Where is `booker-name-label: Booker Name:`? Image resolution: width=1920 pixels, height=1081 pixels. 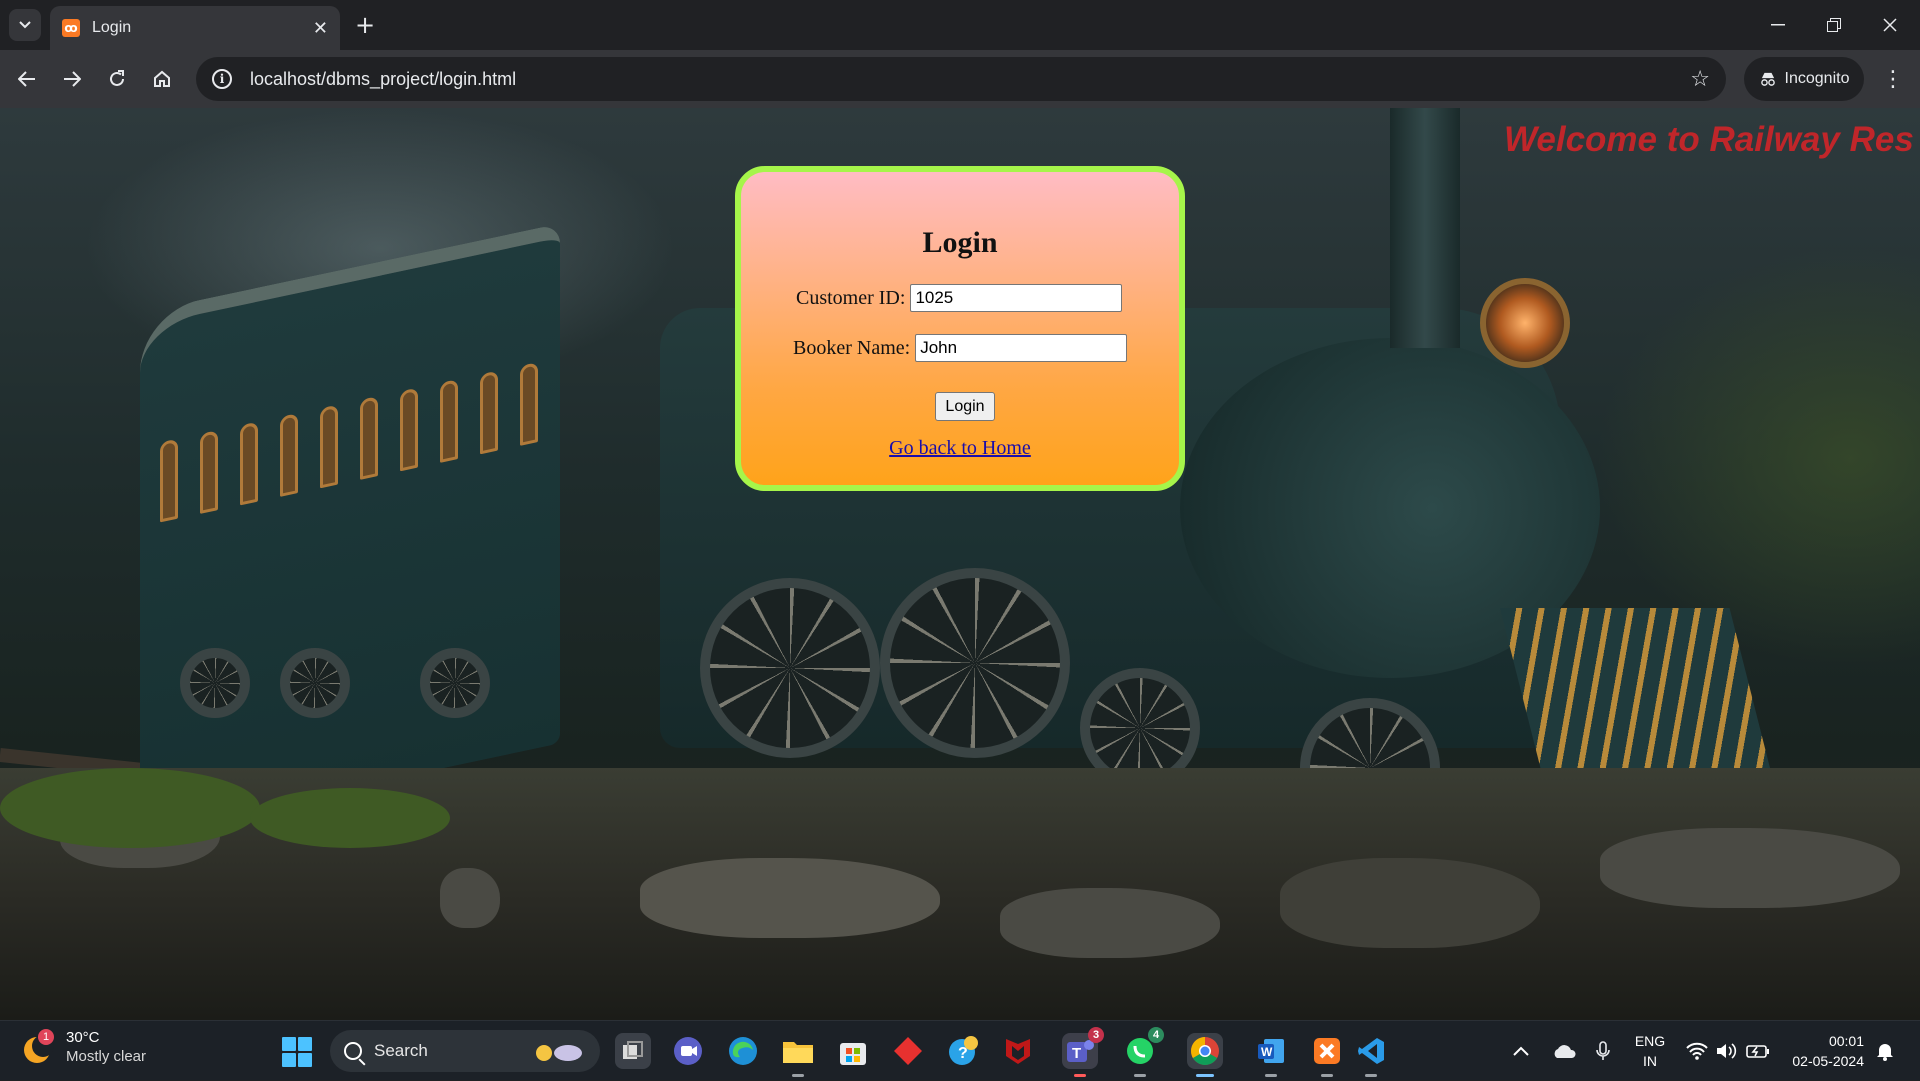 booker-name-label: Booker Name: is located at coordinates (852, 347).